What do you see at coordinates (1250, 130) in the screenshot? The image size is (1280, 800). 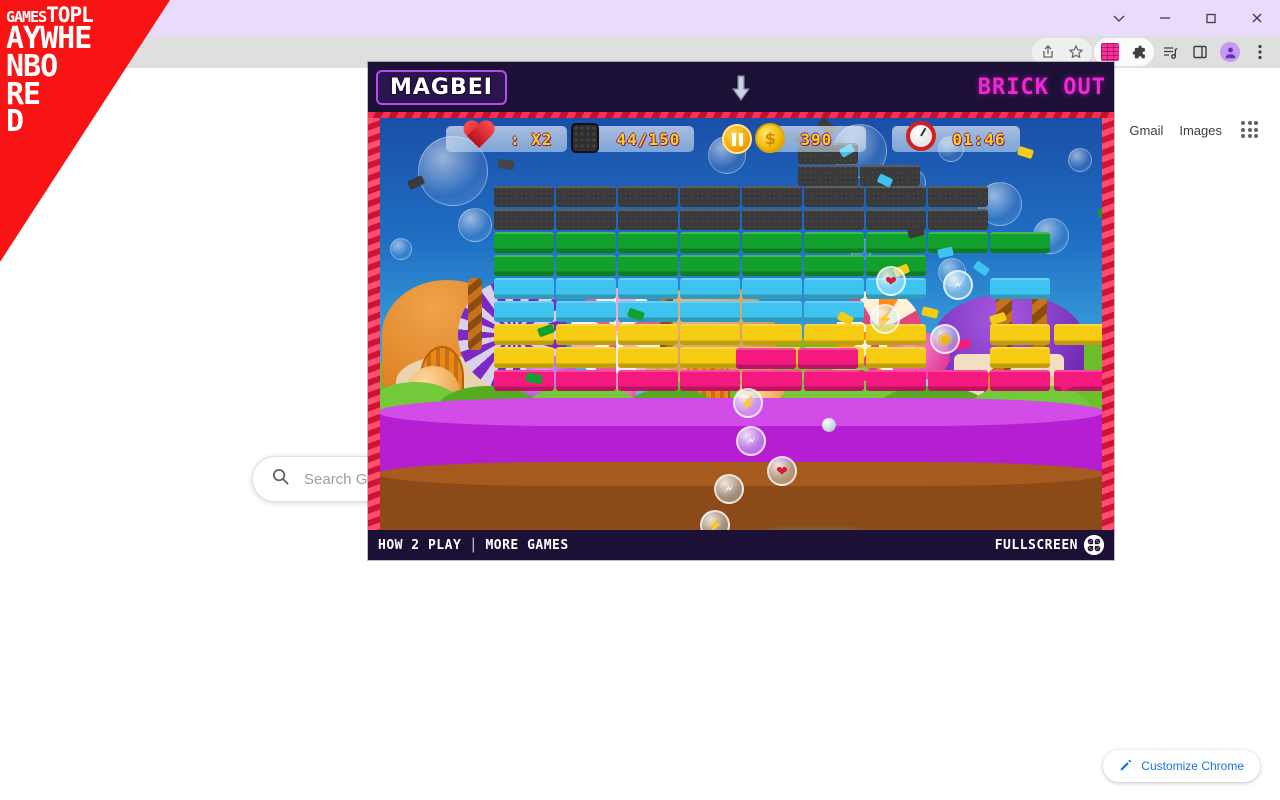 I see `google-apps-icon` at bounding box center [1250, 130].